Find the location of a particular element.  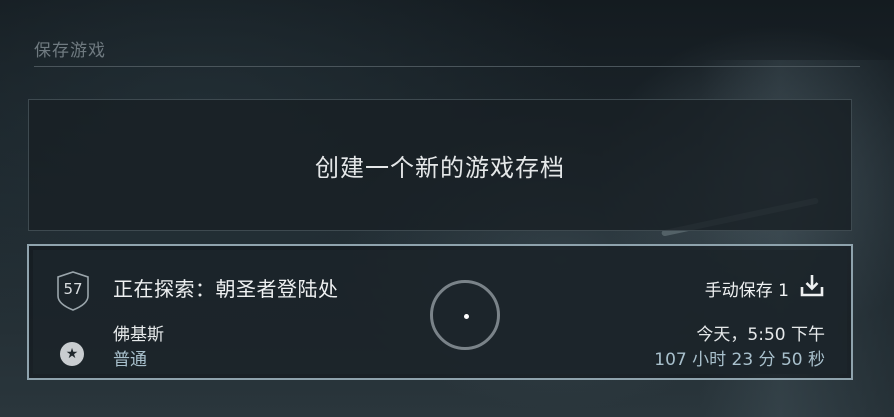

loading-dot is located at coordinates (466, 316).